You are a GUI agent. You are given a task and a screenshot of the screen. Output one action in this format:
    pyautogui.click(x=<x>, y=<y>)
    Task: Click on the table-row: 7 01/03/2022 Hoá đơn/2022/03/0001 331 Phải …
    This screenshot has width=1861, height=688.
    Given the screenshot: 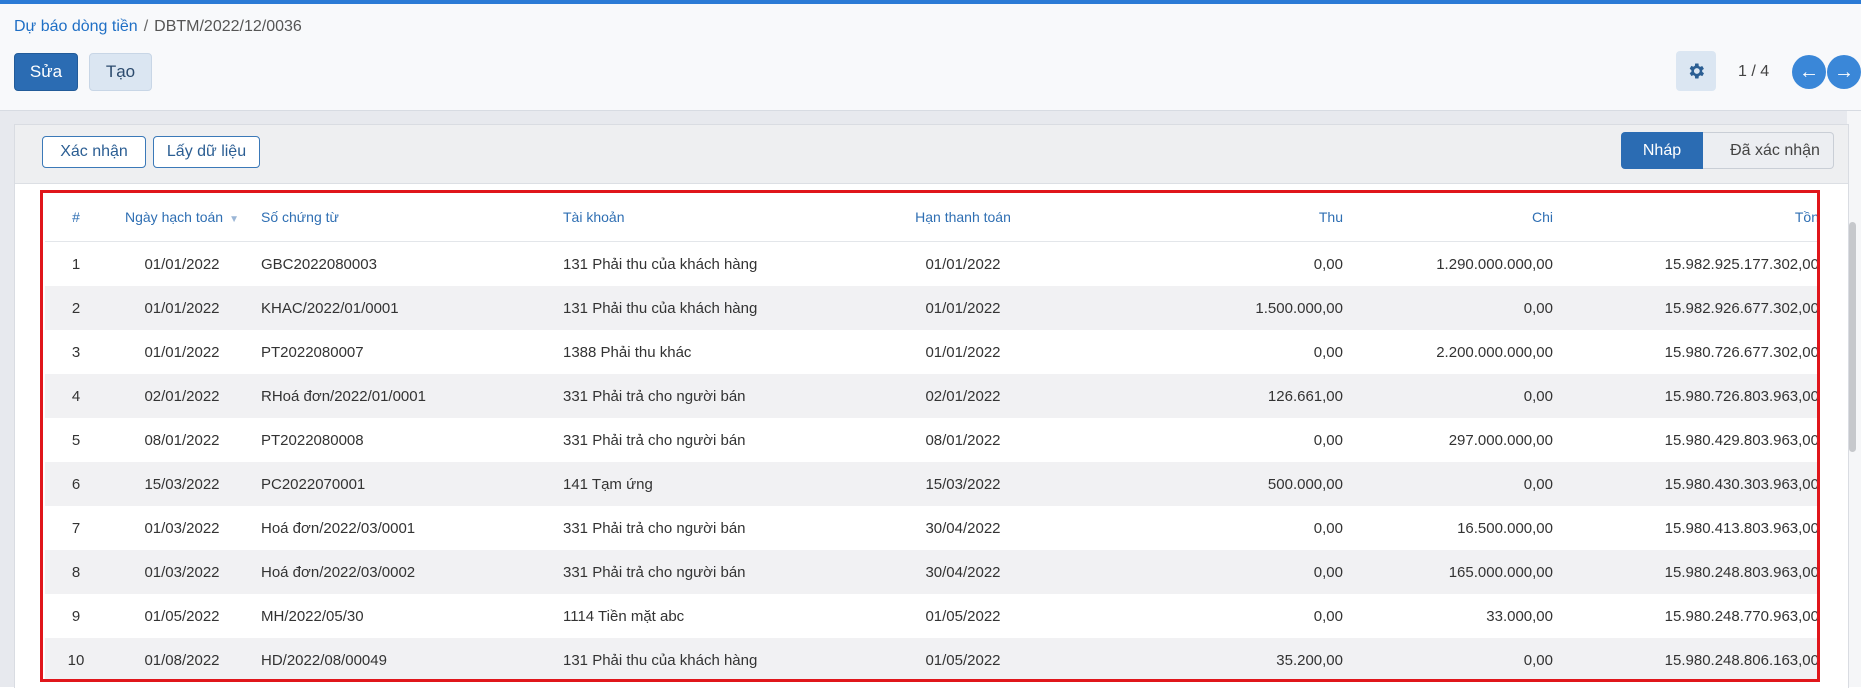 What is the action you would take?
    pyautogui.click(x=931, y=528)
    